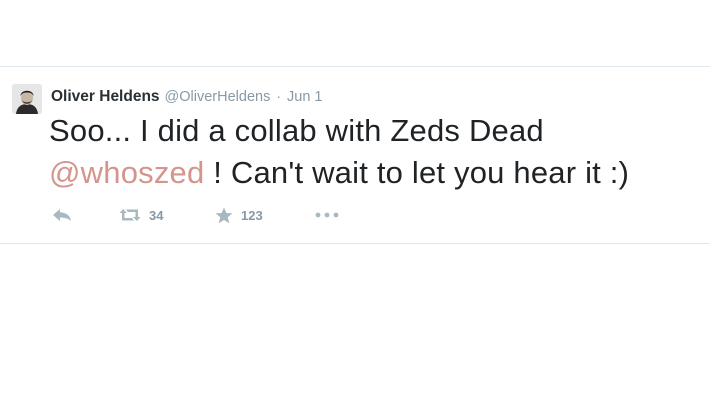  I want to click on more-button, so click(327, 215).